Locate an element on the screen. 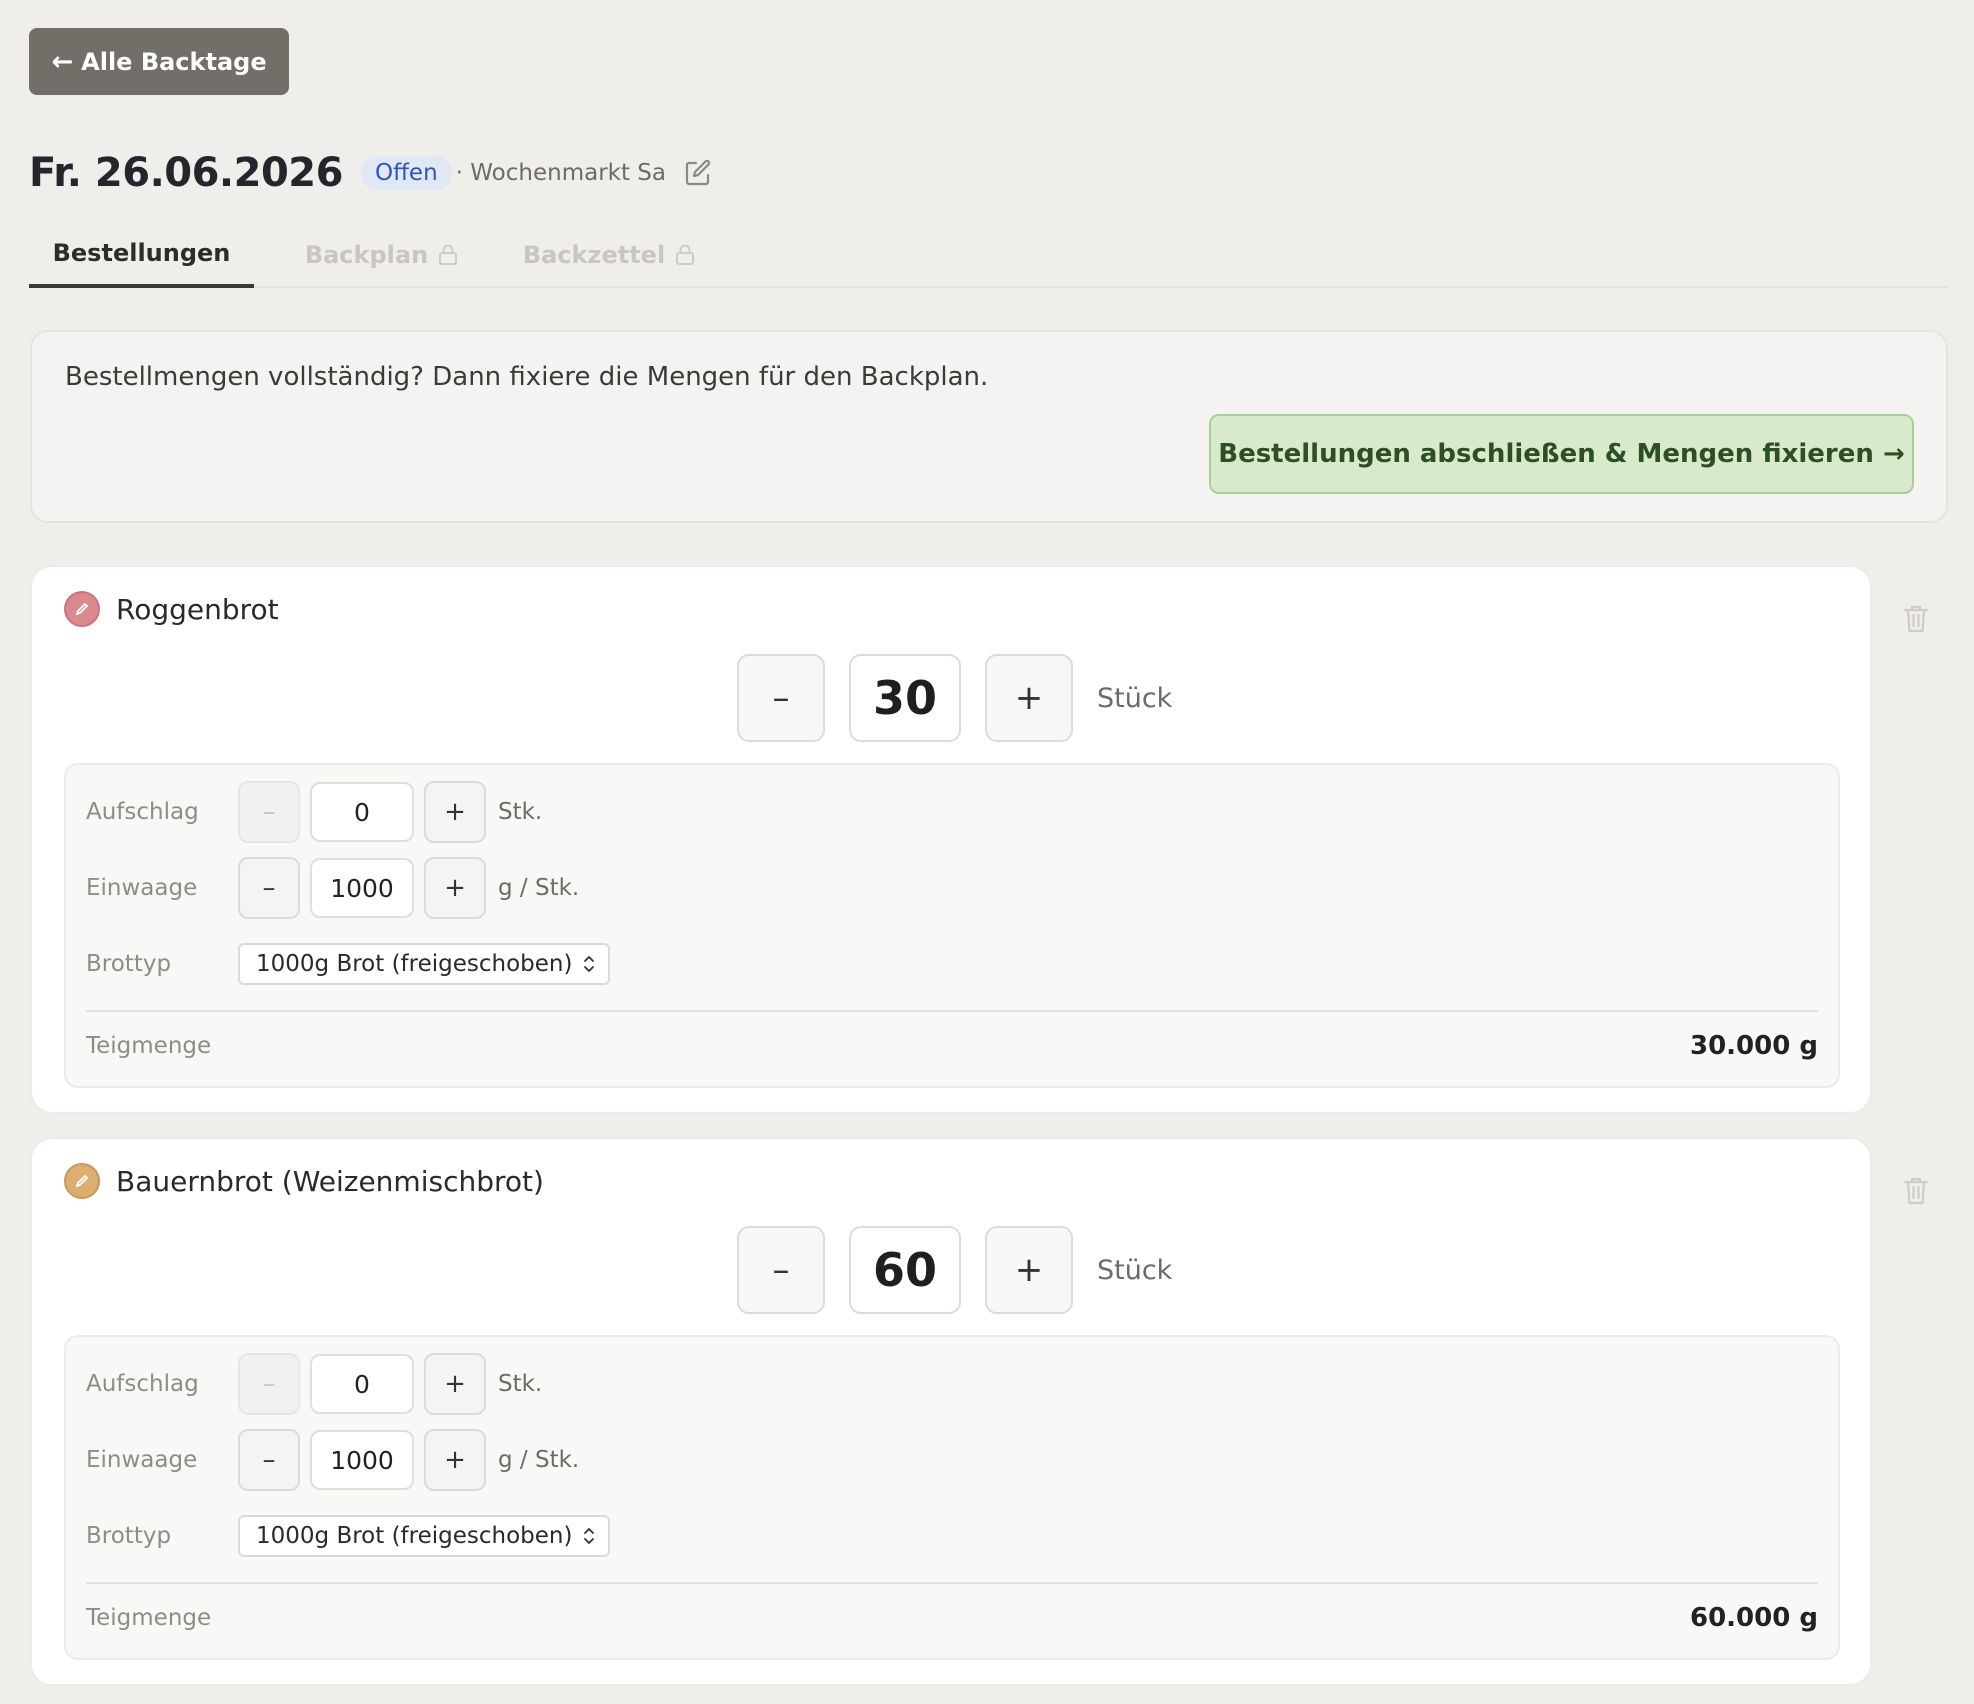 This screenshot has width=1974, height=1704. status-badge: Offen is located at coordinates (406, 173).